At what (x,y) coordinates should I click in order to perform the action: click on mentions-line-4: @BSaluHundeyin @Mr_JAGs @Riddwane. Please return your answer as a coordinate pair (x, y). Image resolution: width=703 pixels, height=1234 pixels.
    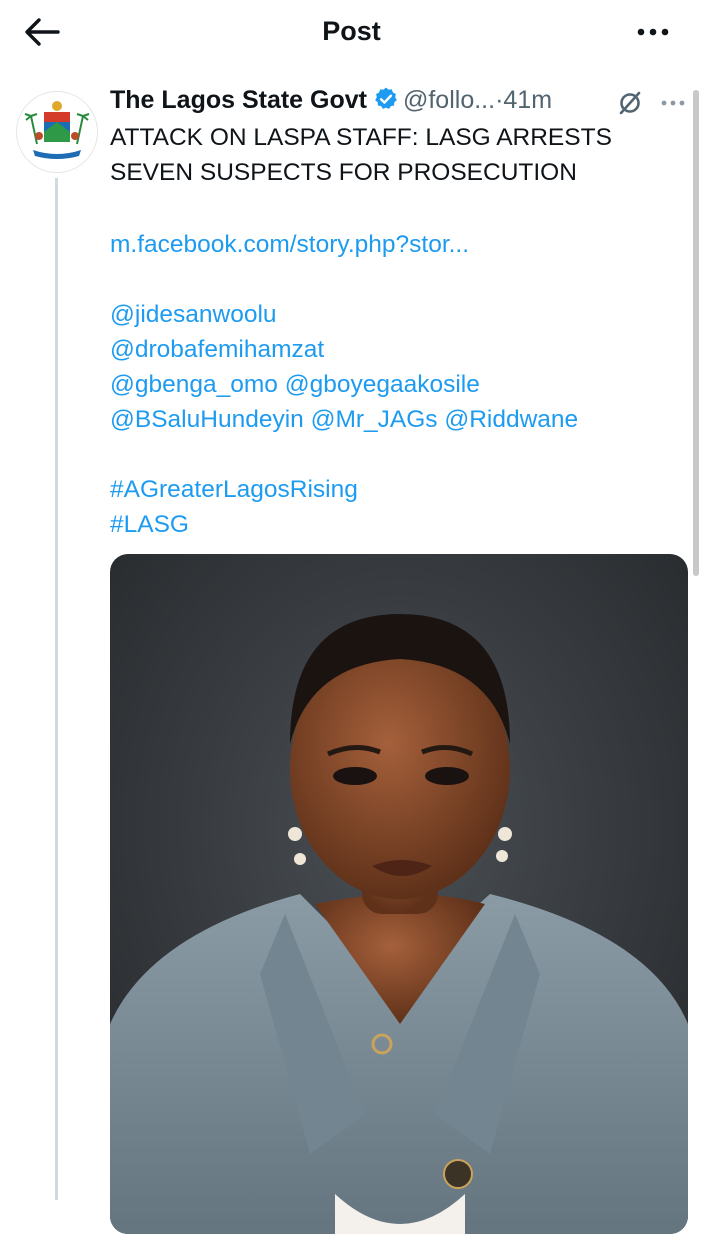
    Looking at the image, I should click on (344, 419).